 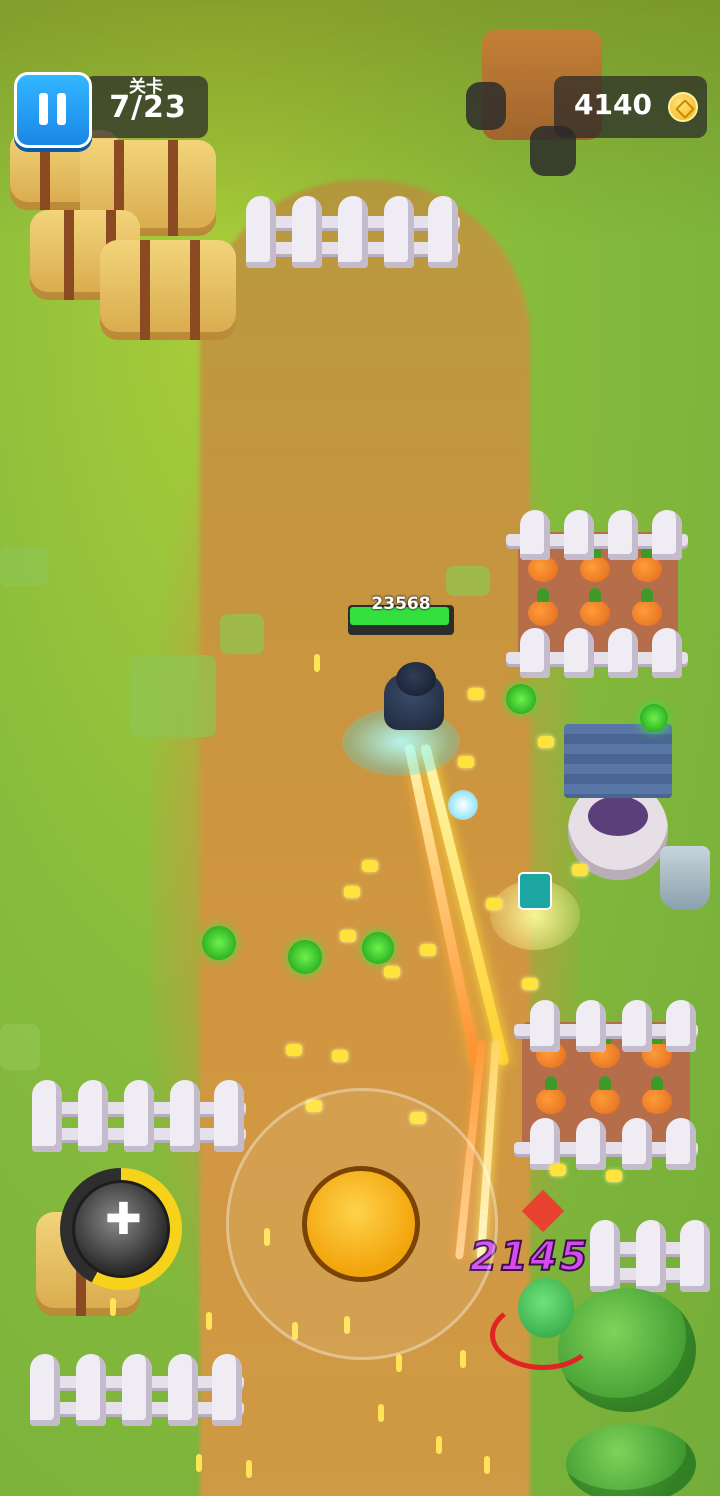 I want to click on pause-button, so click(x=53, y=110).